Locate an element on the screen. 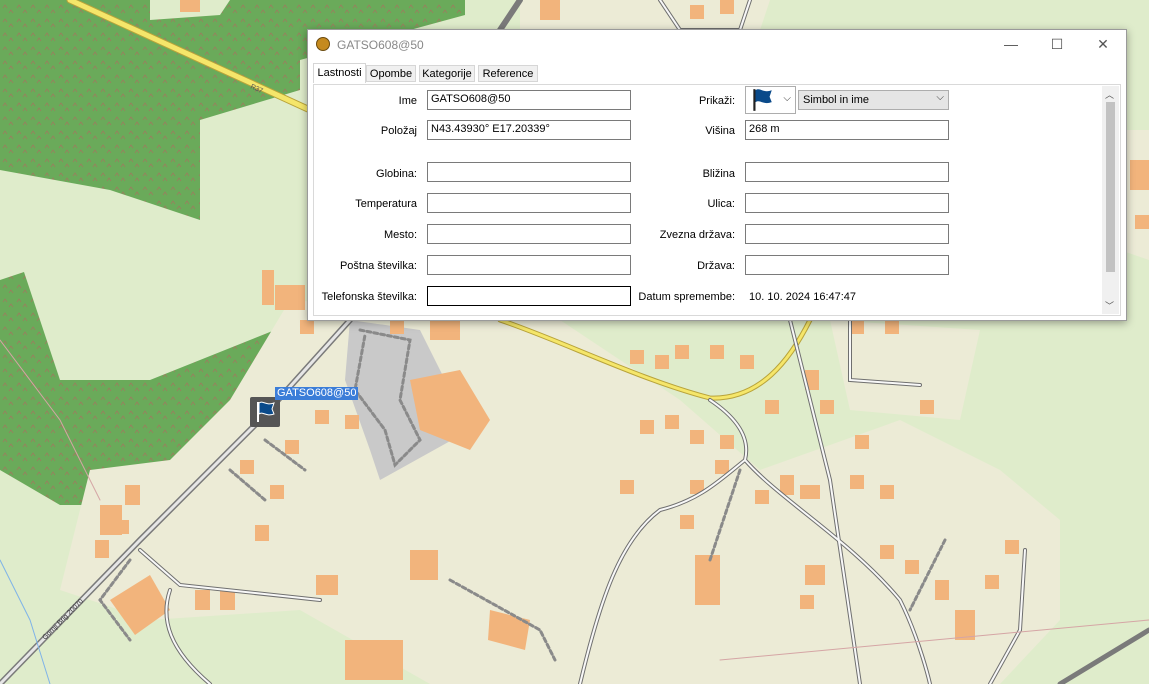 The image size is (1149, 684). tab-reference: Reference is located at coordinates (508, 73).